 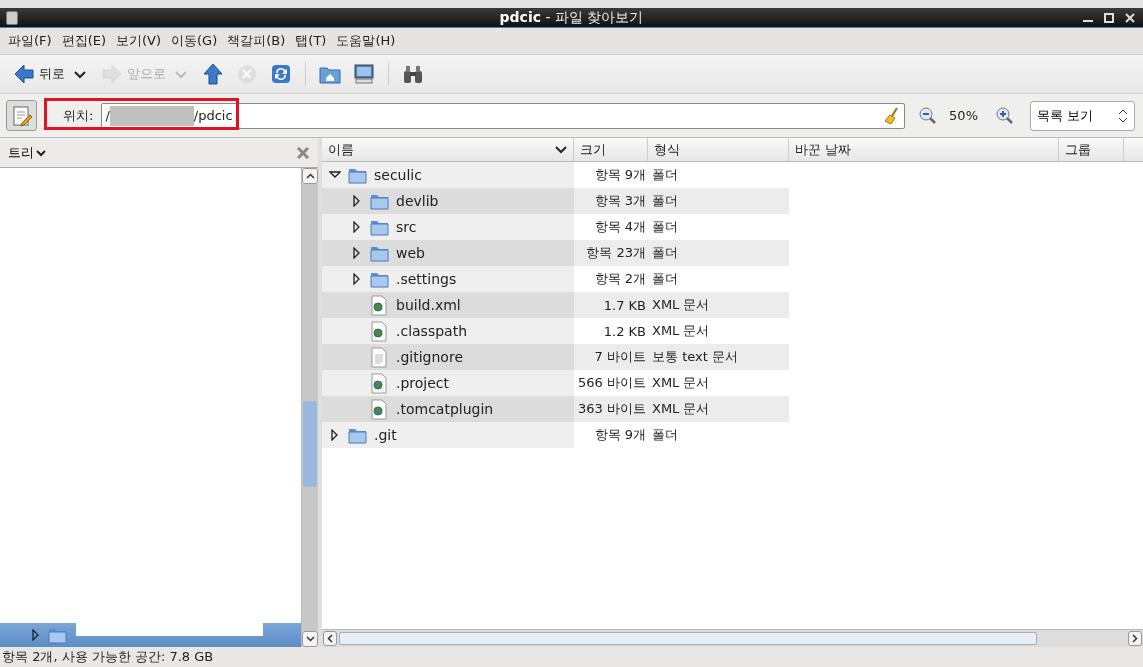 What do you see at coordinates (27, 152) in the screenshot?
I see `sidebar-selector: 트리` at bounding box center [27, 152].